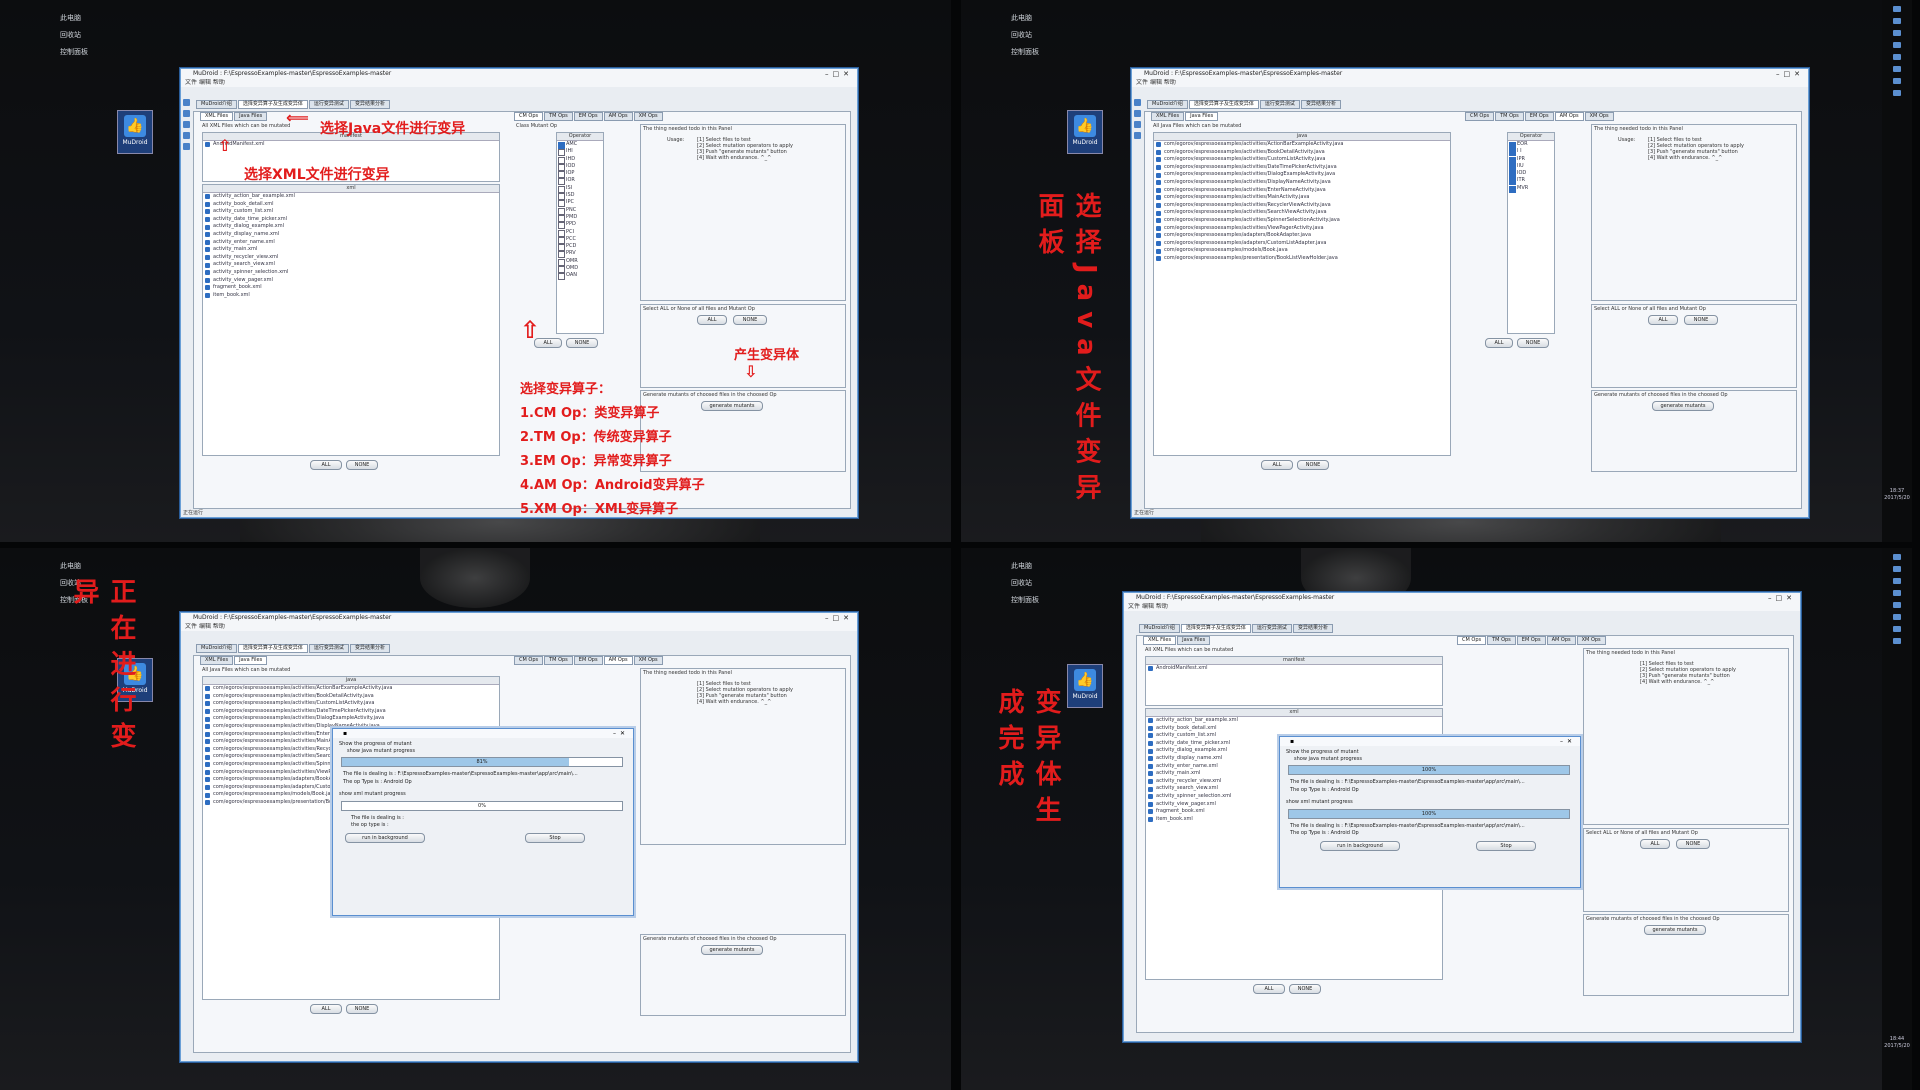  What do you see at coordinates (351, 250) in the screenshot?
I see `list-item: activity_main.xml` at bounding box center [351, 250].